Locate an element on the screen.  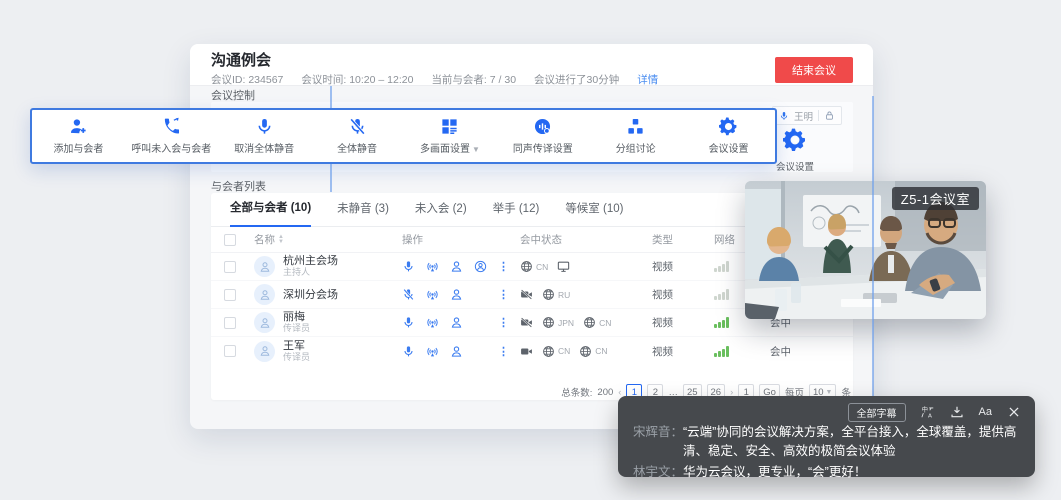
subtitle-text: 华为云会议，更专业，“会”更好！ is located at coordinates (775, 472).